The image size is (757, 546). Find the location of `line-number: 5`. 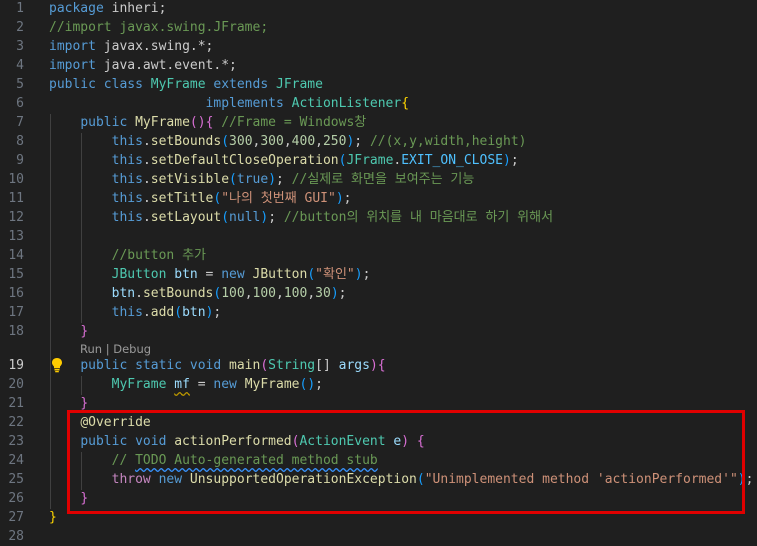

line-number: 5 is located at coordinates (20, 84).